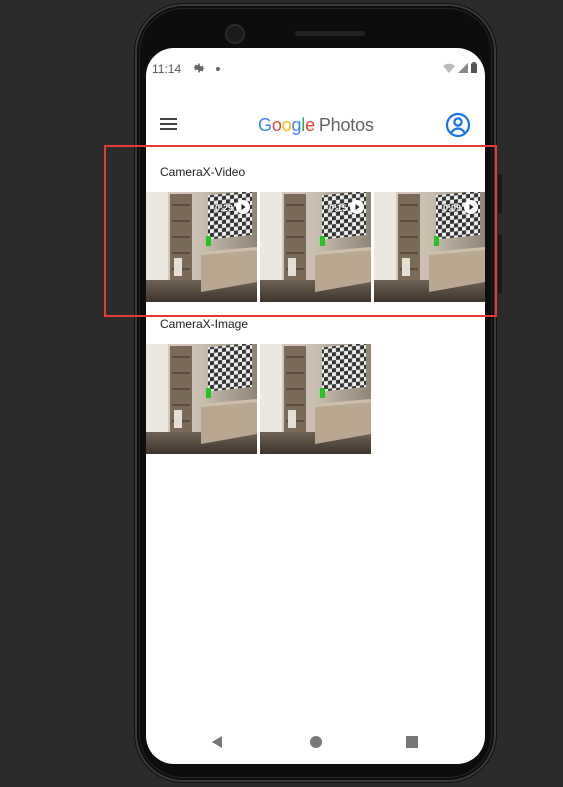 Image resolution: width=563 pixels, height=787 pixels. What do you see at coordinates (204, 324) in the screenshot?
I see `section-title-image: CameraX-Image` at bounding box center [204, 324].